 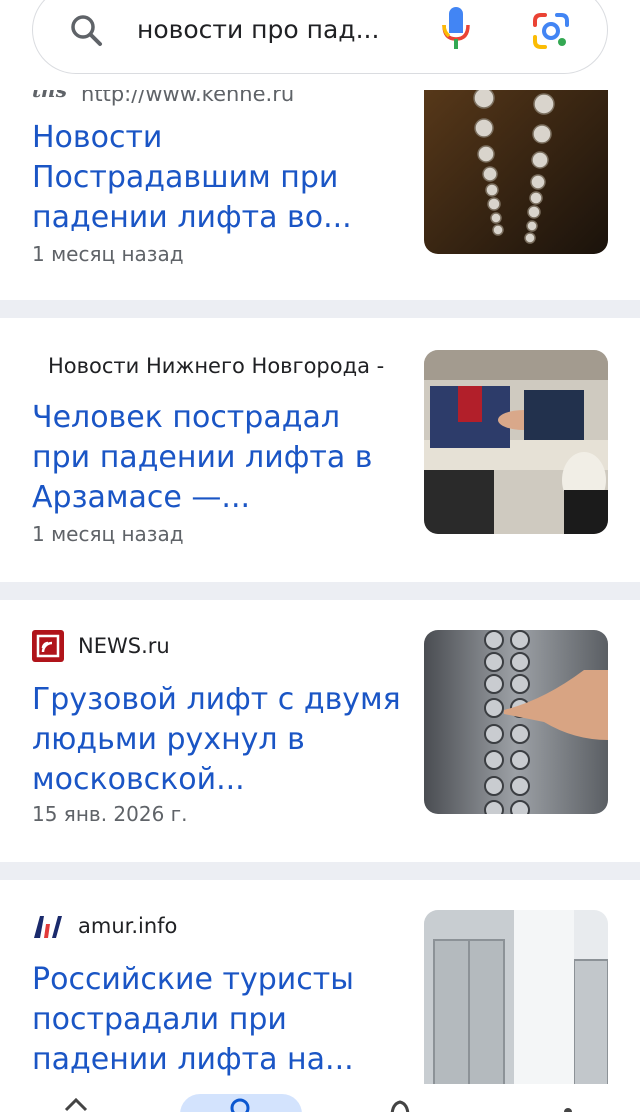 What do you see at coordinates (320, 1098) in the screenshot?
I see `bottom-navigation` at bounding box center [320, 1098].